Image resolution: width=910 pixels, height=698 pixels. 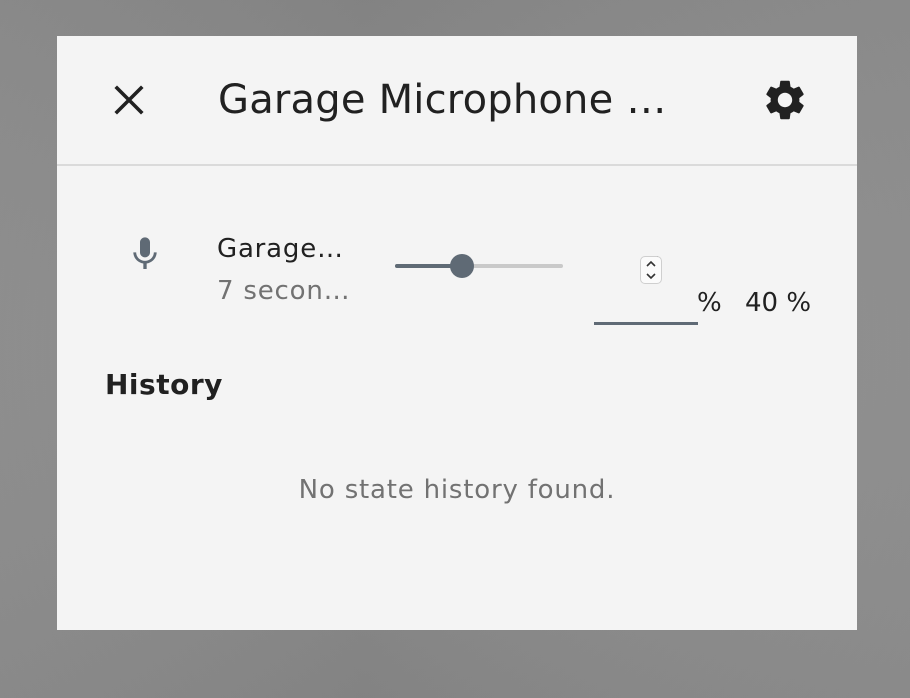 What do you see at coordinates (457, 490) in the screenshot?
I see `empty-history-message: No state history found.` at bounding box center [457, 490].